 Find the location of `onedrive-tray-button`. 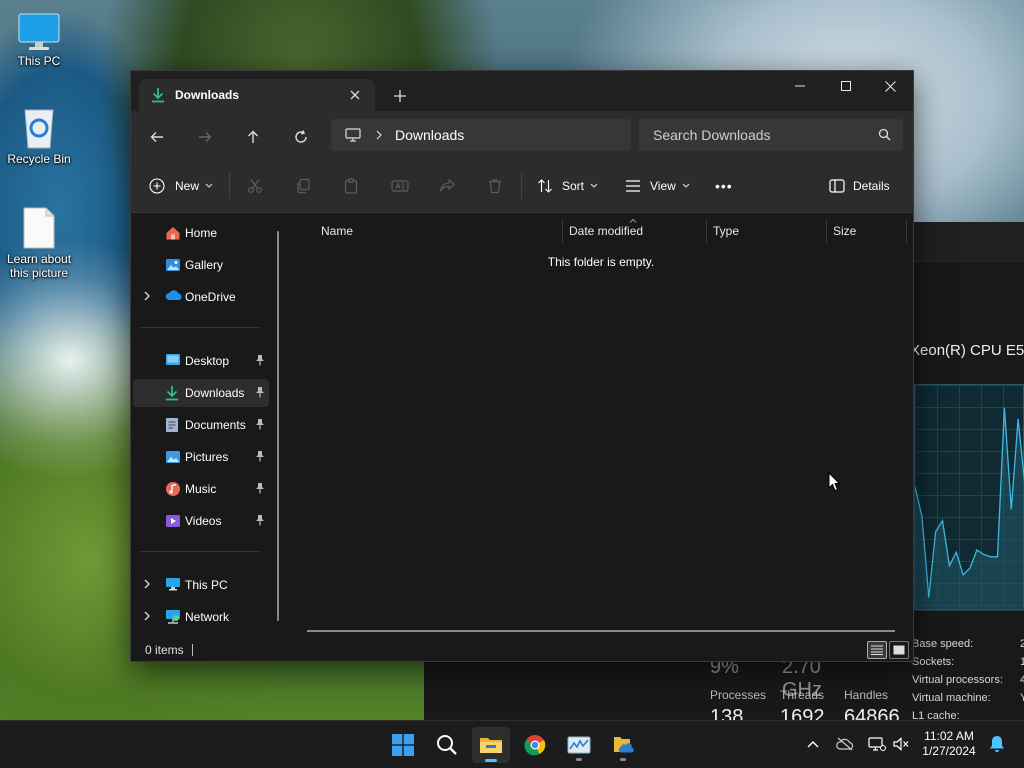

onedrive-tray-button is located at coordinates (845, 744).